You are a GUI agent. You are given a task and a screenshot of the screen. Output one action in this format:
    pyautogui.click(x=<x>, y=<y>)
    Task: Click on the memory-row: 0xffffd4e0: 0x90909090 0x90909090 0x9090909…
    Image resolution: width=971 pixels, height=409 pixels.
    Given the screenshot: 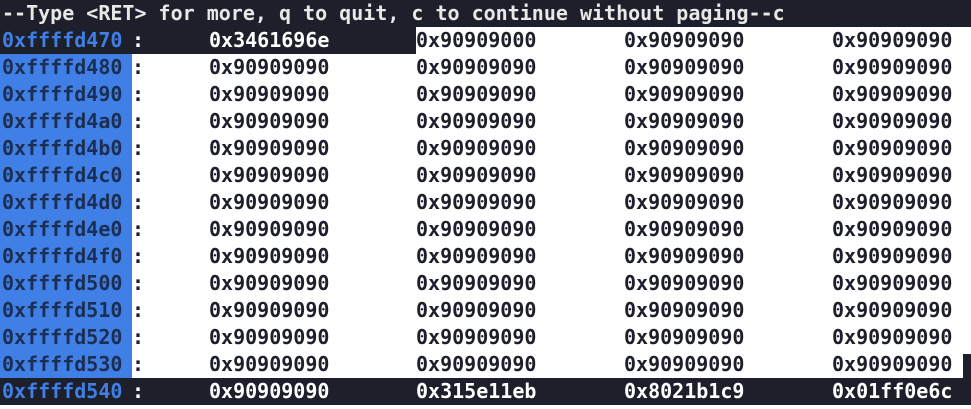 What is the action you would take?
    pyautogui.click(x=485, y=229)
    